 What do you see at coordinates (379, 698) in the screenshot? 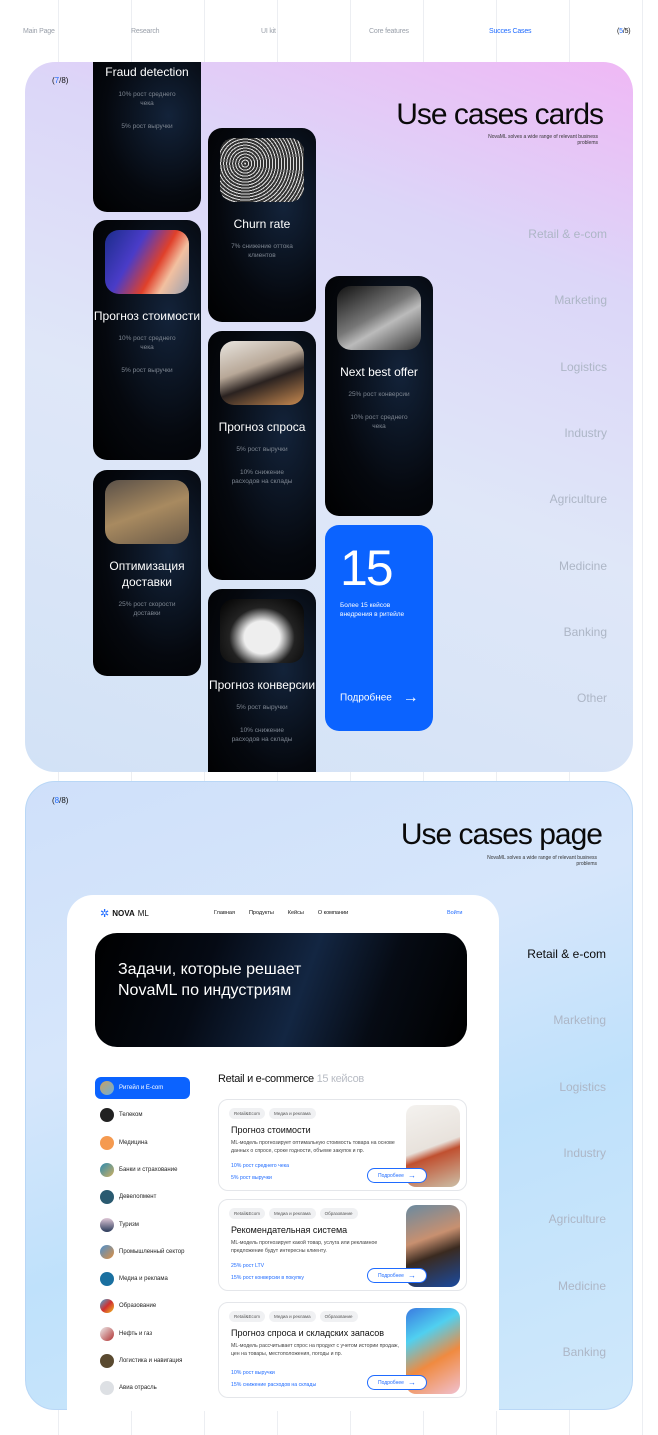
I see `promo-link: Подробнее →` at bounding box center [379, 698].